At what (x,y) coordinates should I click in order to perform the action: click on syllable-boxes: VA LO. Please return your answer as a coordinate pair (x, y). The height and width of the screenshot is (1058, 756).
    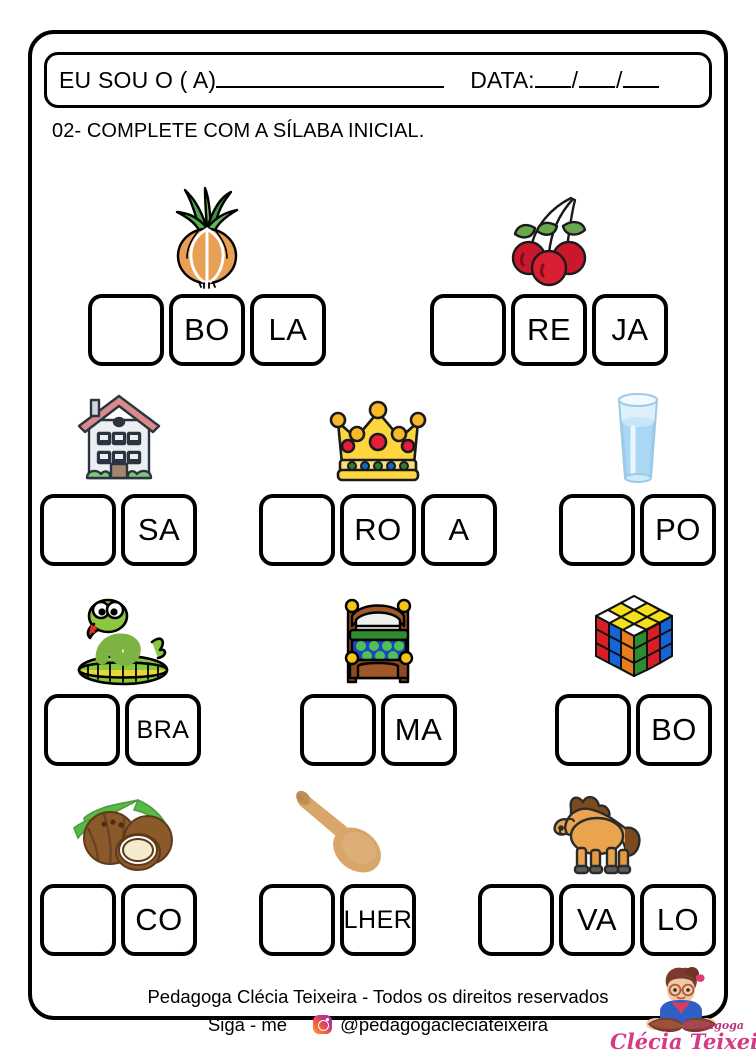
    Looking at the image, I should click on (597, 920).